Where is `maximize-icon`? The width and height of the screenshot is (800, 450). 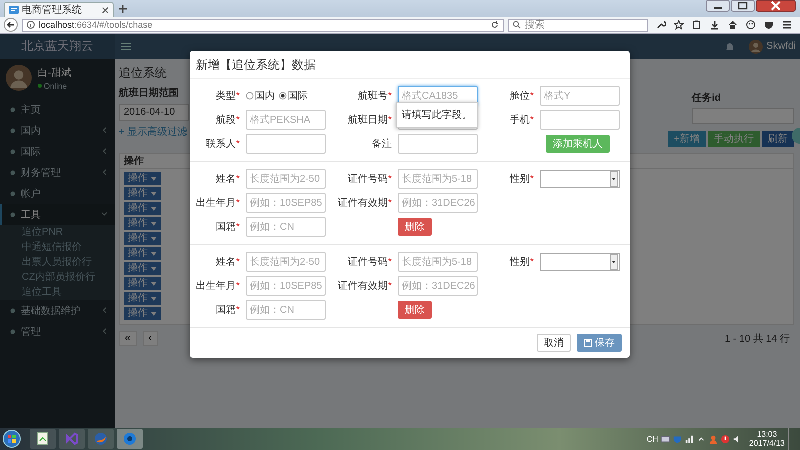 maximize-icon is located at coordinates (743, 6).